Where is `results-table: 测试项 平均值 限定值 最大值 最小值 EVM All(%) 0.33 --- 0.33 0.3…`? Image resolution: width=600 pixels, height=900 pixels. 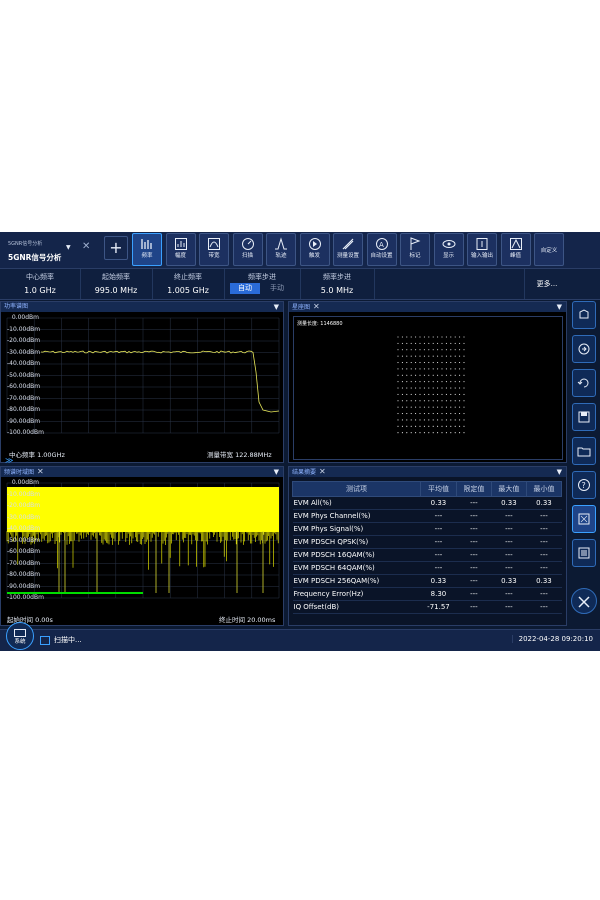
results-table: 测试项 平均值 限定值 最大值 最小值 EVM All(%) 0.33 --- 0.33 0.3… is located at coordinates (427, 547).